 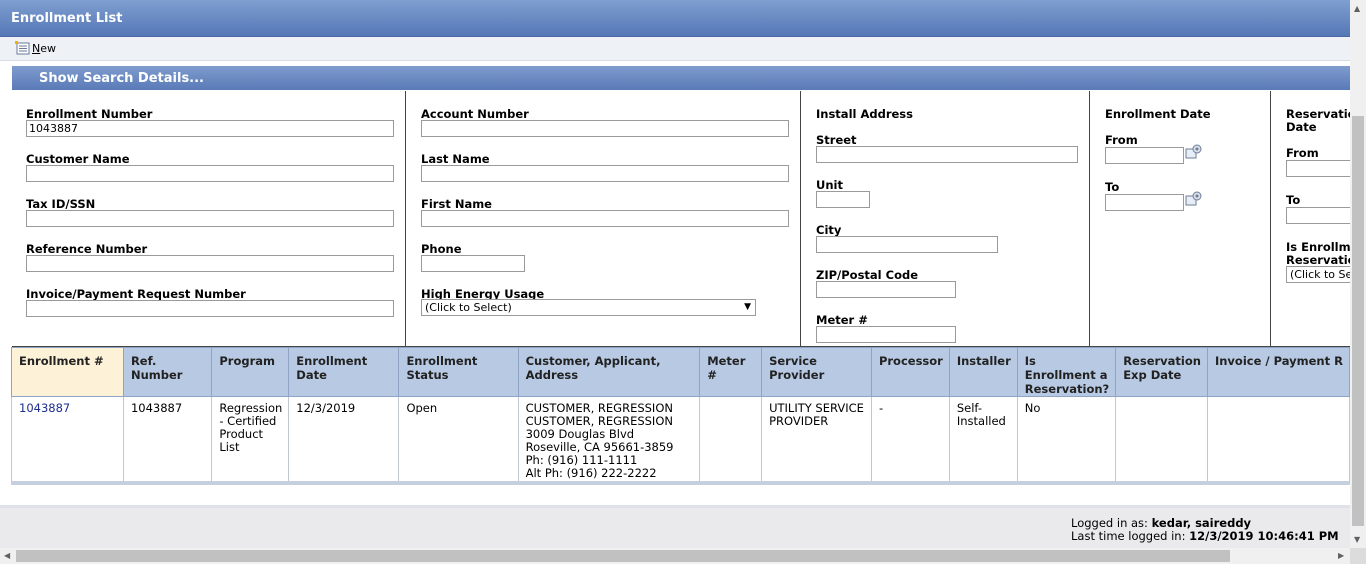 What do you see at coordinates (468, 307) in the screenshot?
I see `high-energy-usage-value: (Click to Select)` at bounding box center [468, 307].